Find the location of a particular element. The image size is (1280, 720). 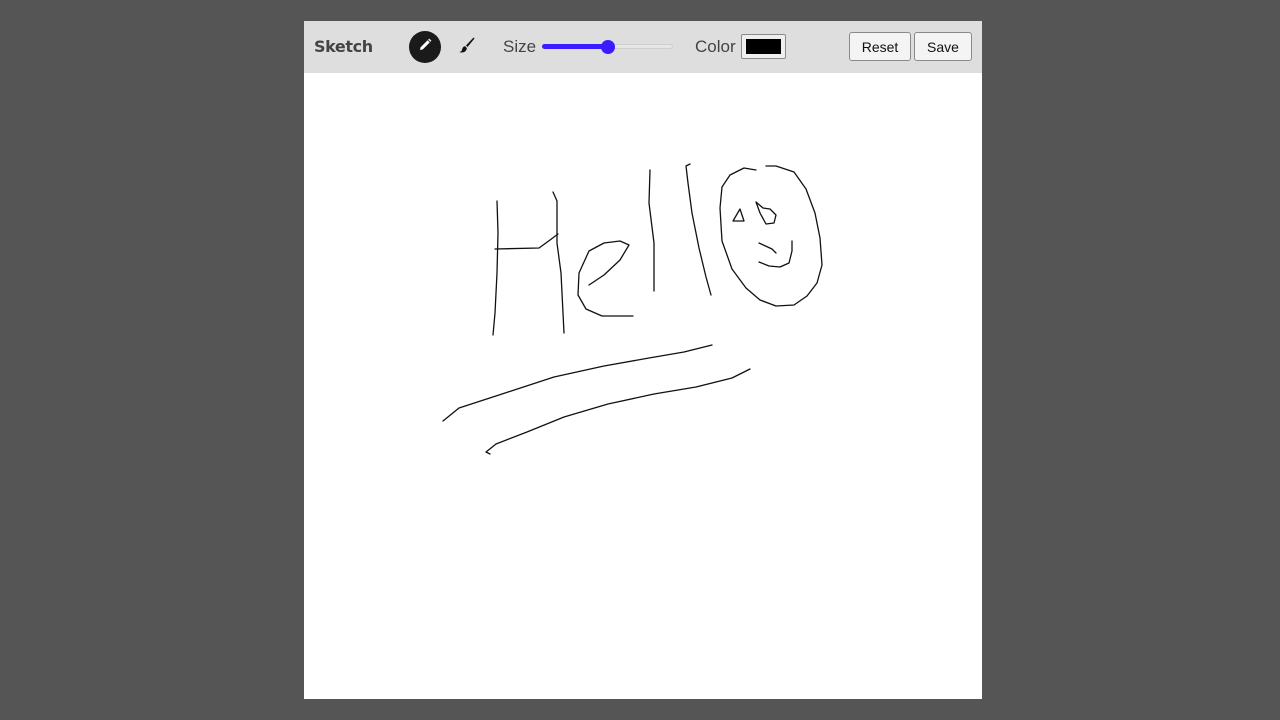

color-swatch-fill is located at coordinates (763, 46).